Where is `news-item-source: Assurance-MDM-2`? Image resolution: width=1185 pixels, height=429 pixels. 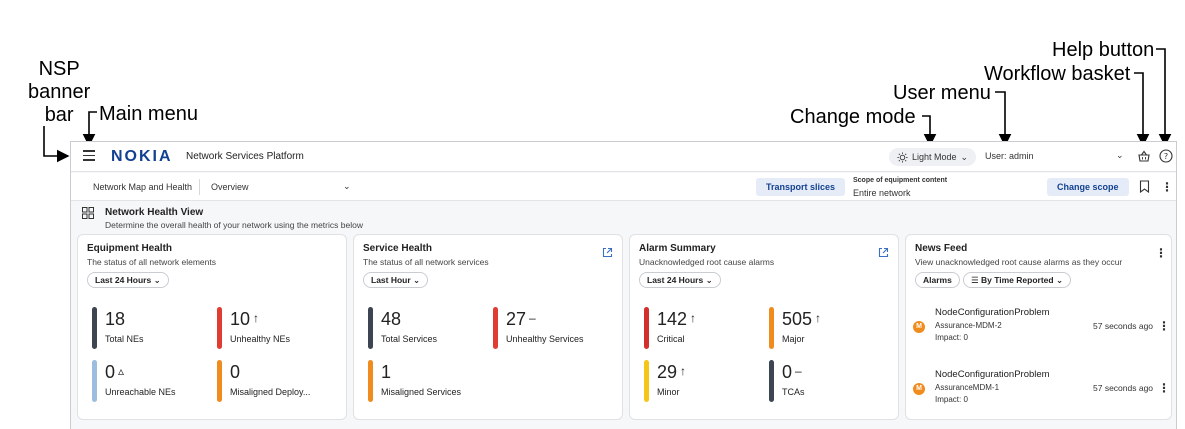 news-item-source: Assurance-MDM-2 is located at coordinates (968, 325).